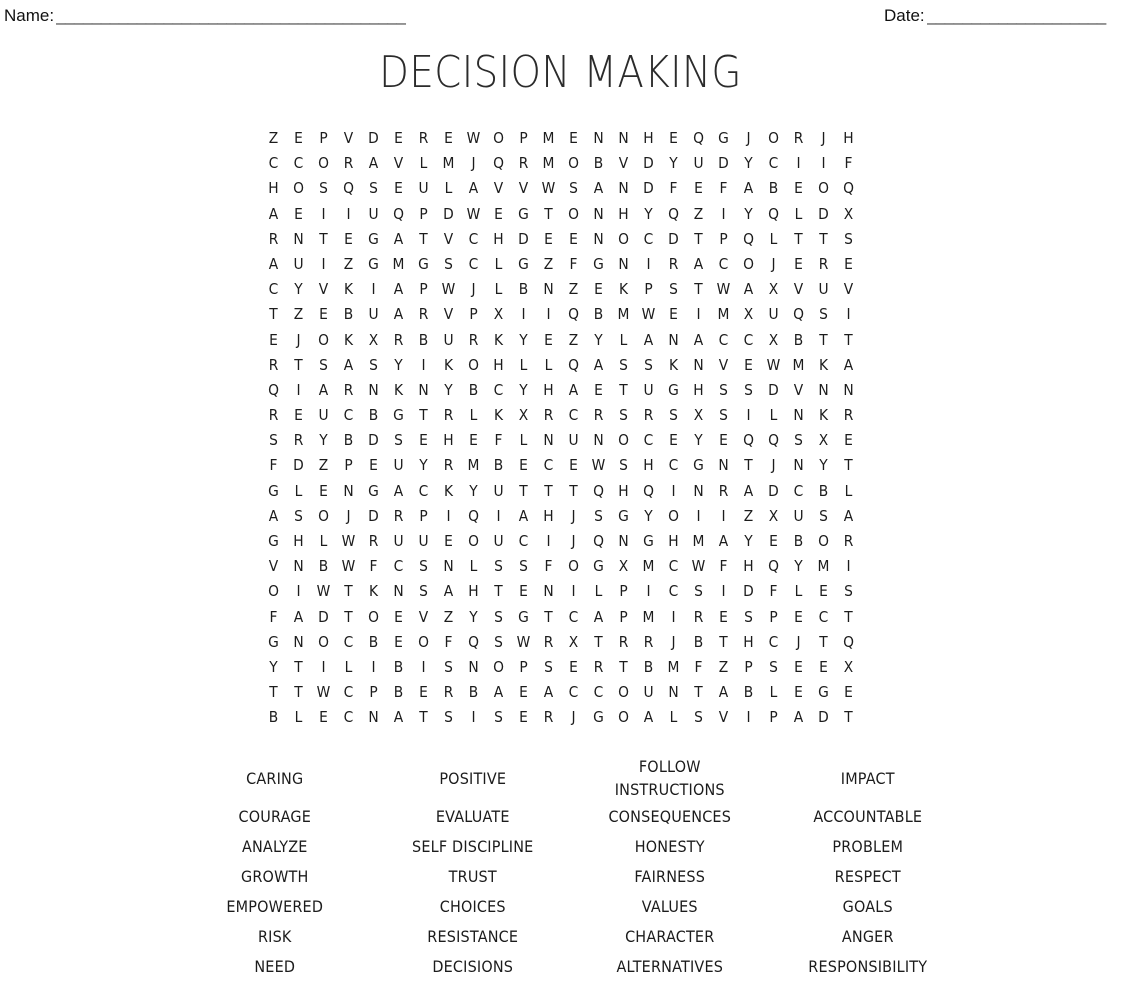 The image size is (1121, 985). I want to click on date-blank-line: ____________________, so click(1024, 16).